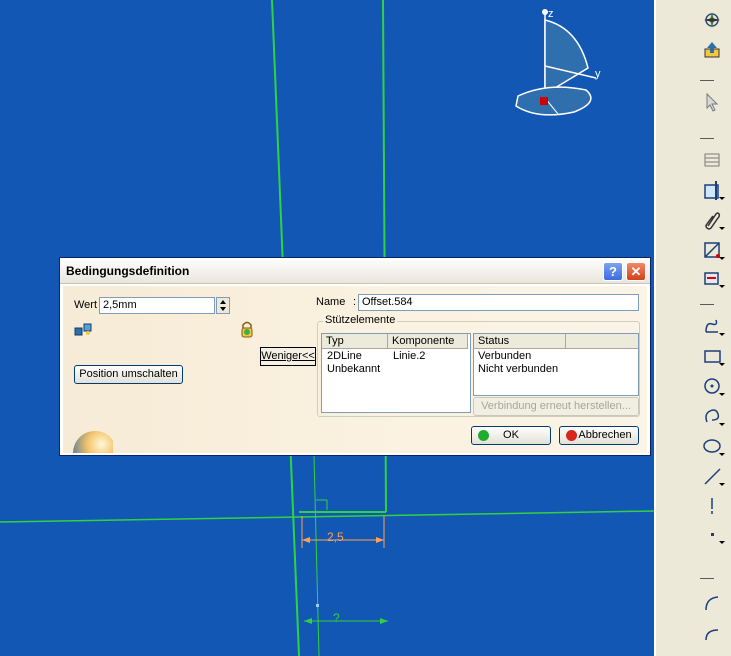 The width and height of the screenshot is (731, 656). Describe the element at coordinates (613, 271) in the screenshot. I see `help-button: ?` at that location.